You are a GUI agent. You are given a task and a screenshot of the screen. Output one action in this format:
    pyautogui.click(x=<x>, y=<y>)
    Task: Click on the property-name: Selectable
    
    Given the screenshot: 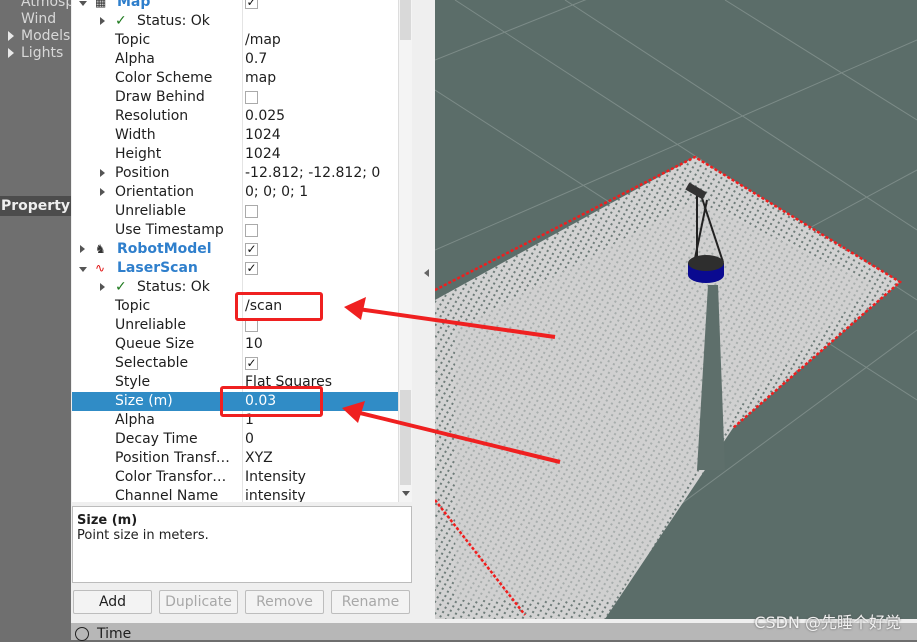 What is the action you would take?
    pyautogui.click(x=152, y=363)
    